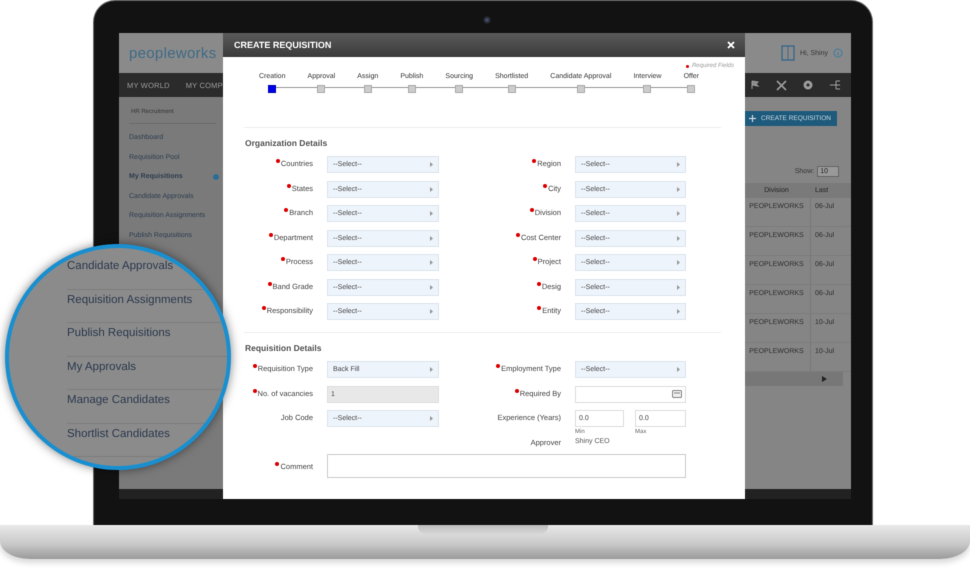  Describe the element at coordinates (506, 466) in the screenshot. I see `comment-field` at that location.